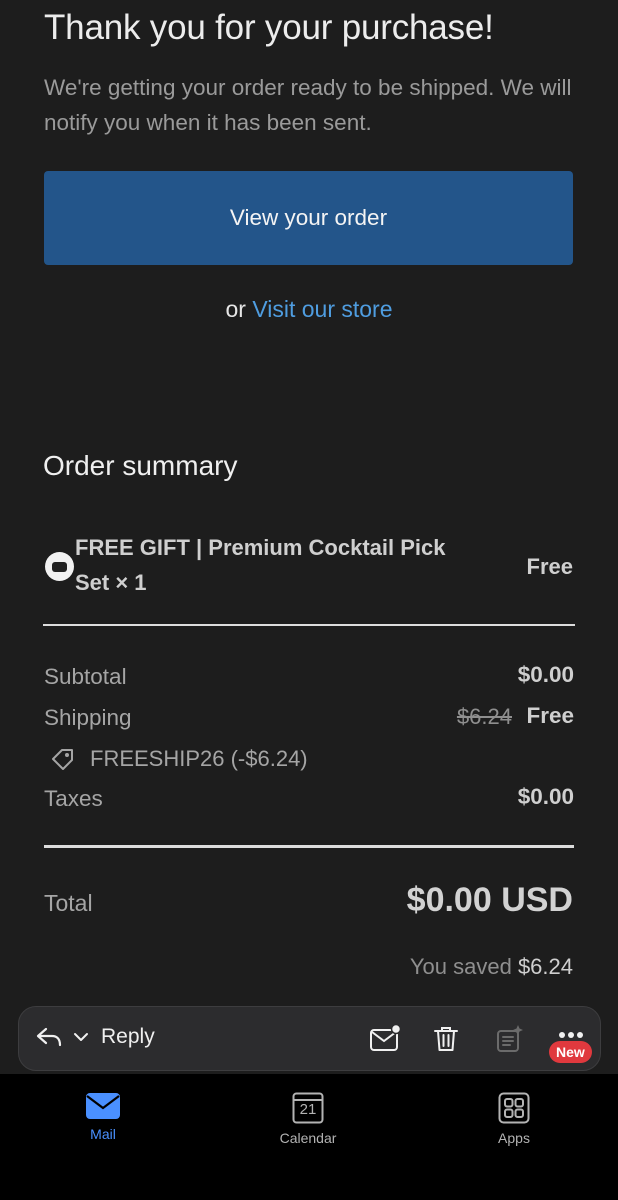 Image resolution: width=618 pixels, height=1200 pixels. I want to click on tab-mail: Mail, so click(103, 1117).